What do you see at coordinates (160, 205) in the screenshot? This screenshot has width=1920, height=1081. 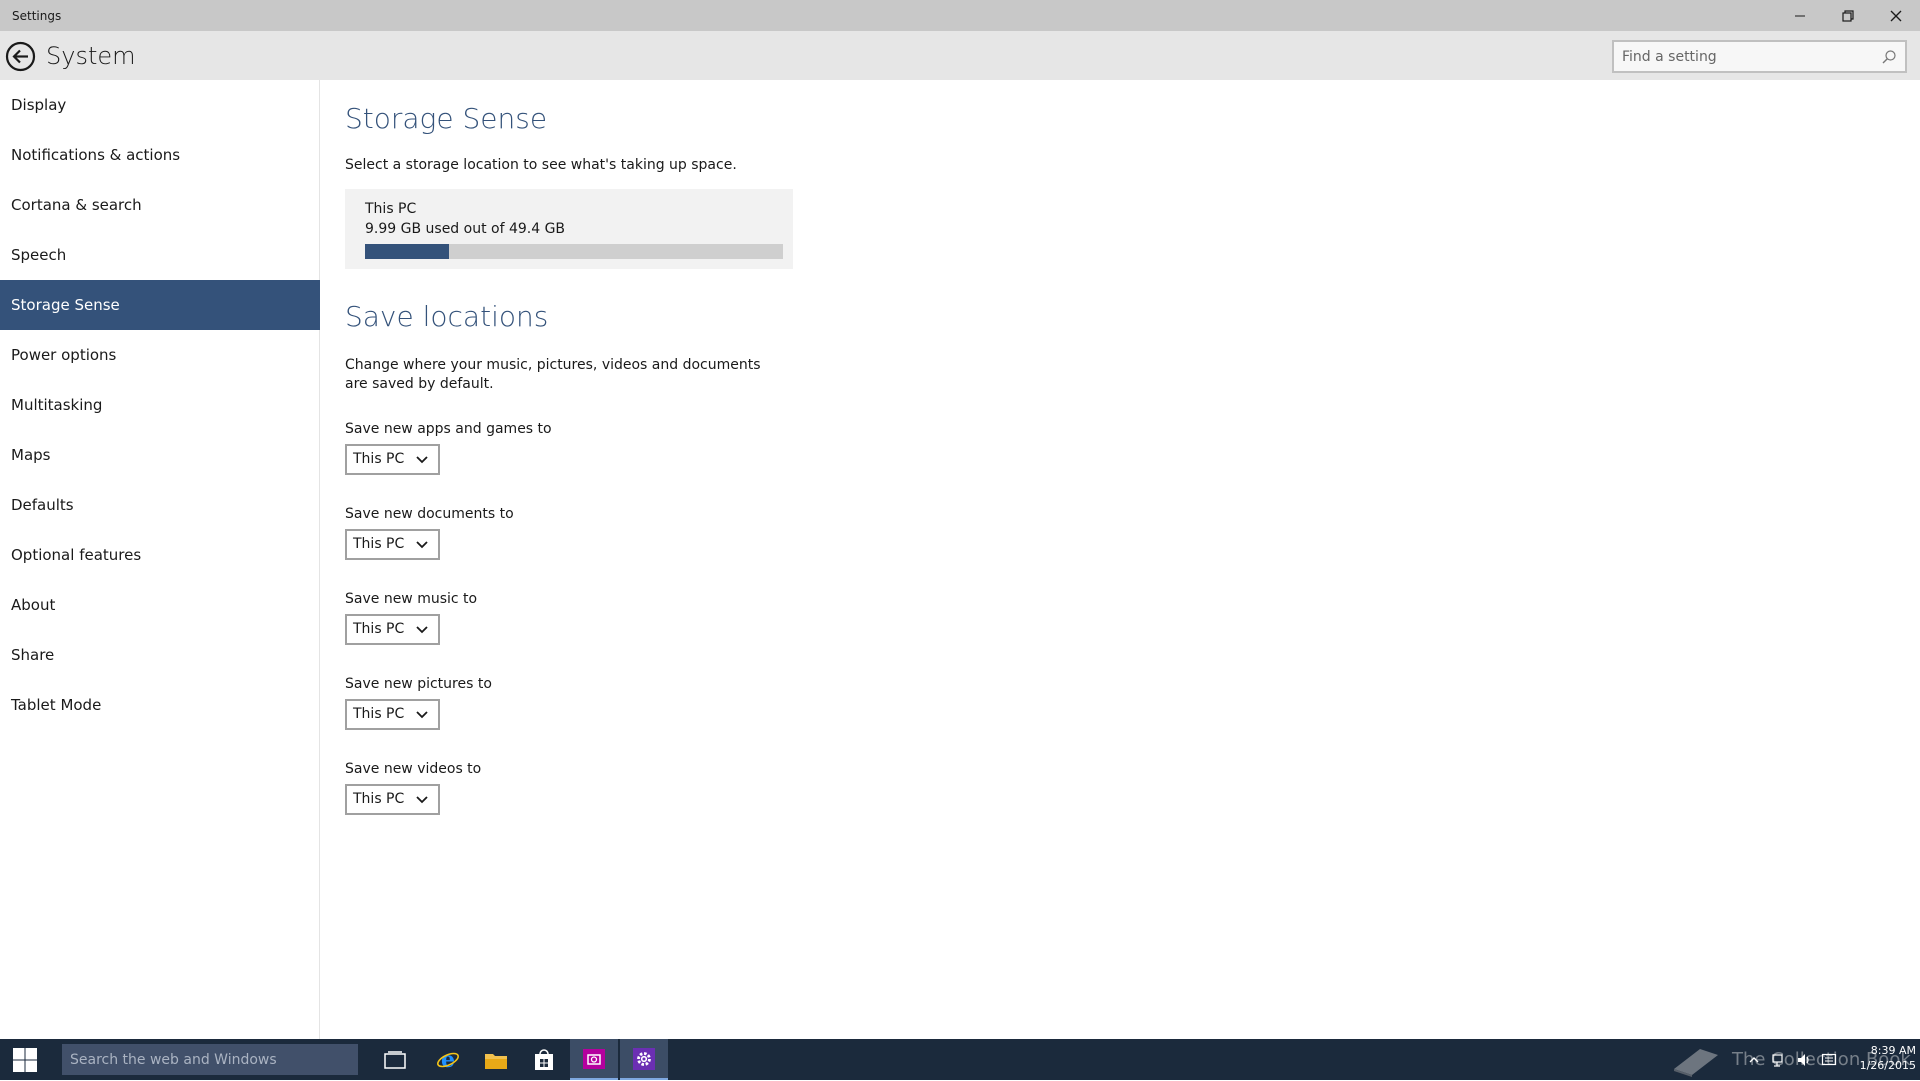 I see `sidebar-item-cortana: Cortana & search` at bounding box center [160, 205].